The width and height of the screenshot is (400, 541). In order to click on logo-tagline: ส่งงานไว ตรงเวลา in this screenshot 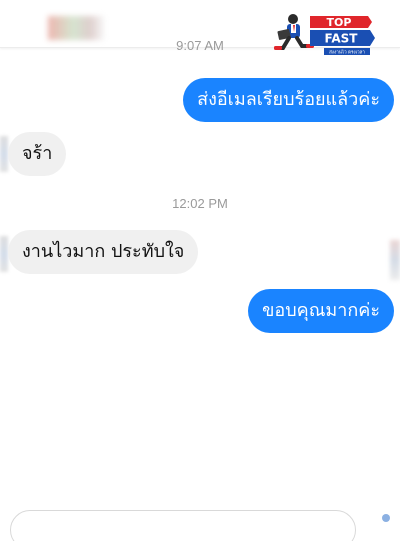, I will do `click(347, 53)`.